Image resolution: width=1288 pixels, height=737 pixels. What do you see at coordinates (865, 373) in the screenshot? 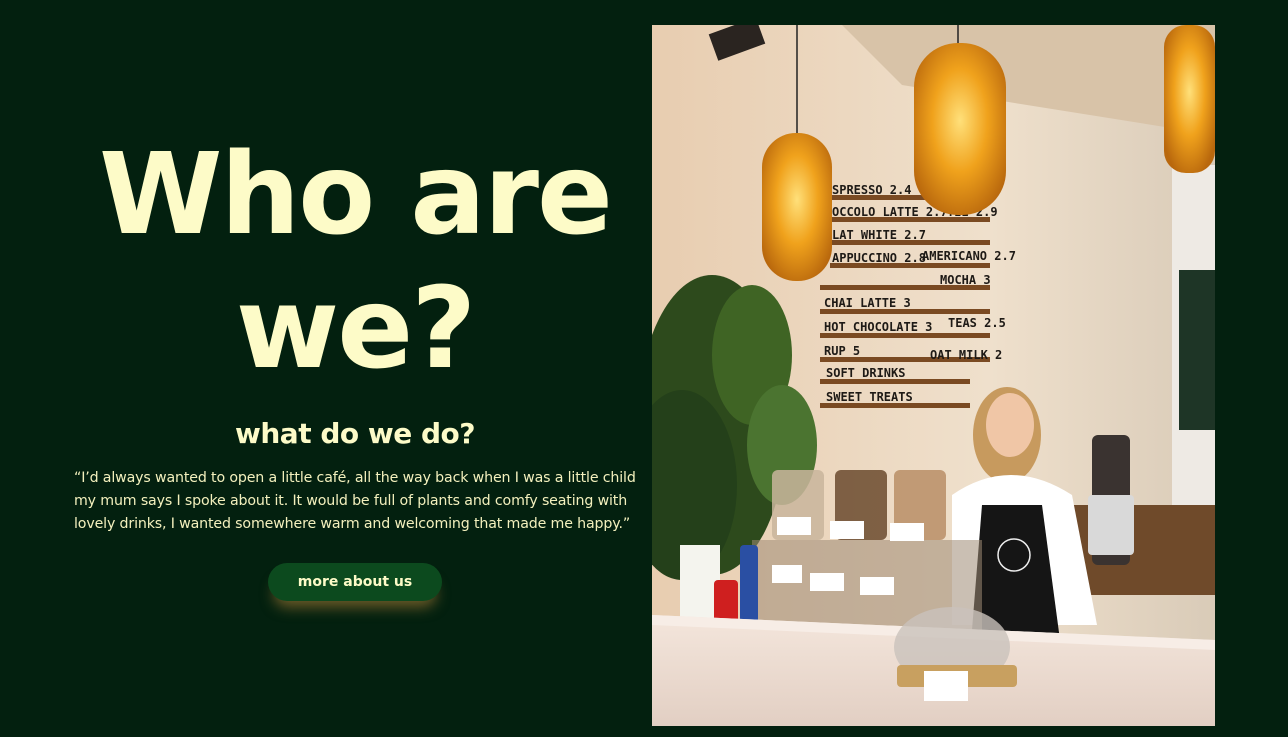
I see `menu-line: SOFT DRINKS` at bounding box center [865, 373].